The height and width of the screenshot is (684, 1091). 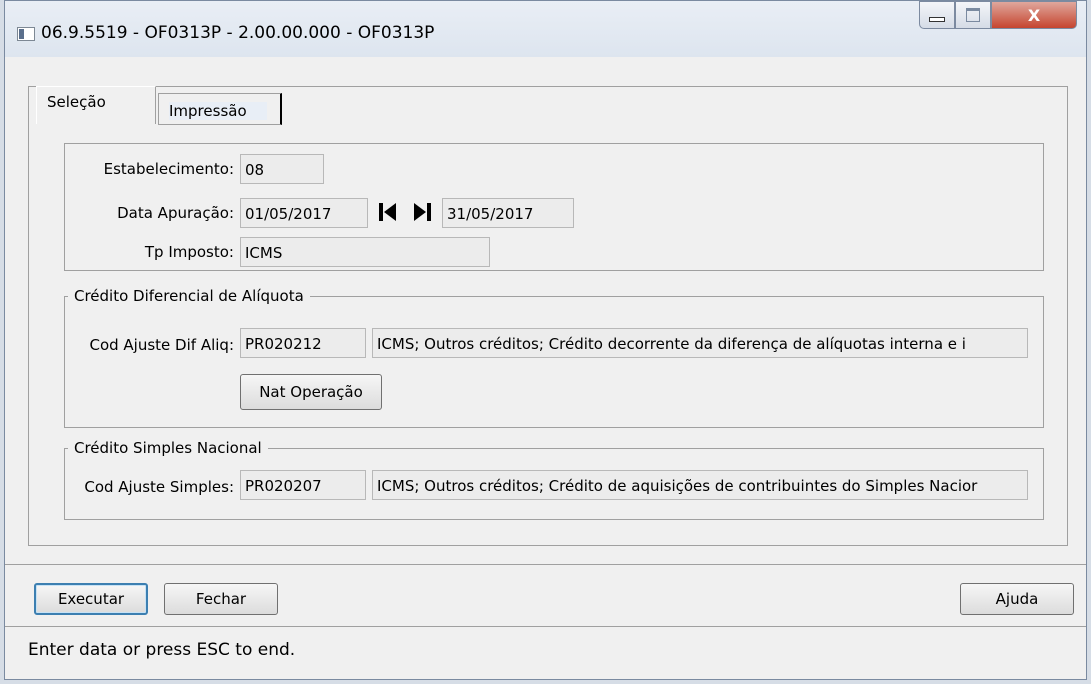 I want to click on tab-selecao: Seleção, so click(x=96, y=105).